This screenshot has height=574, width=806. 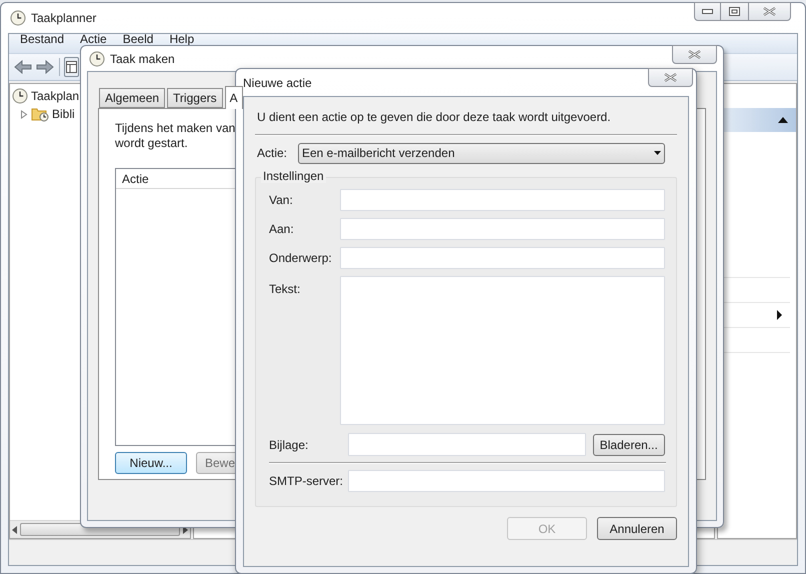 I want to click on column-header: Actie, so click(x=135, y=179).